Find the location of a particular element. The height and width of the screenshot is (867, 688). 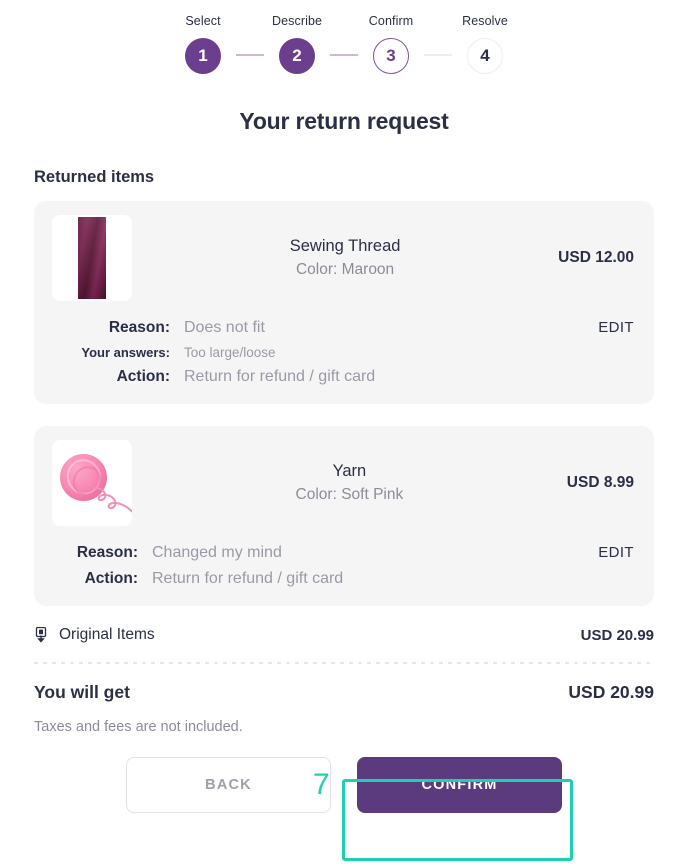

detail-value: Too large/loose is located at coordinates (230, 352).